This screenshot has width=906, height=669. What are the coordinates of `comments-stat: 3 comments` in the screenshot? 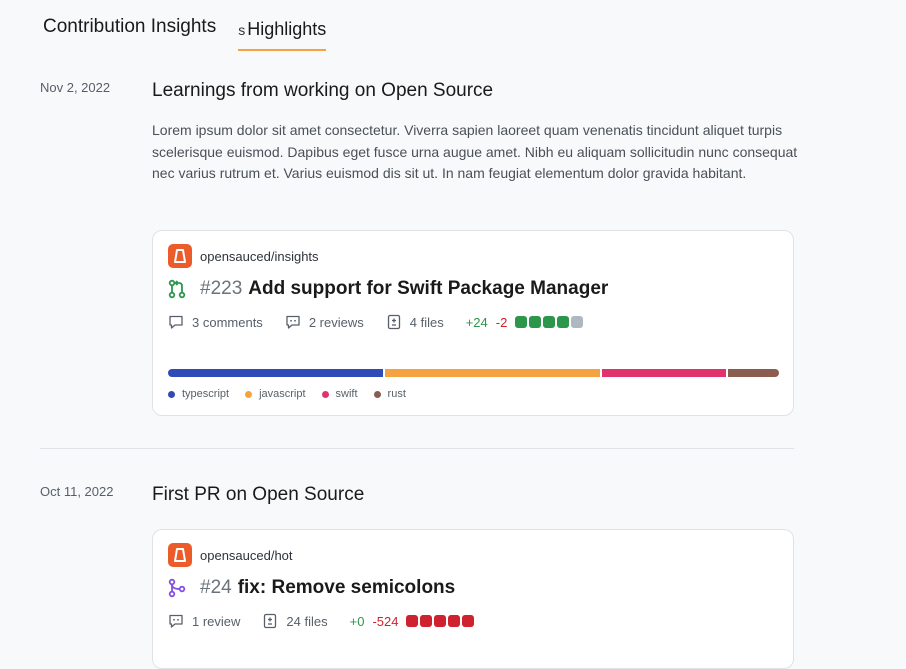 It's located at (215, 322).